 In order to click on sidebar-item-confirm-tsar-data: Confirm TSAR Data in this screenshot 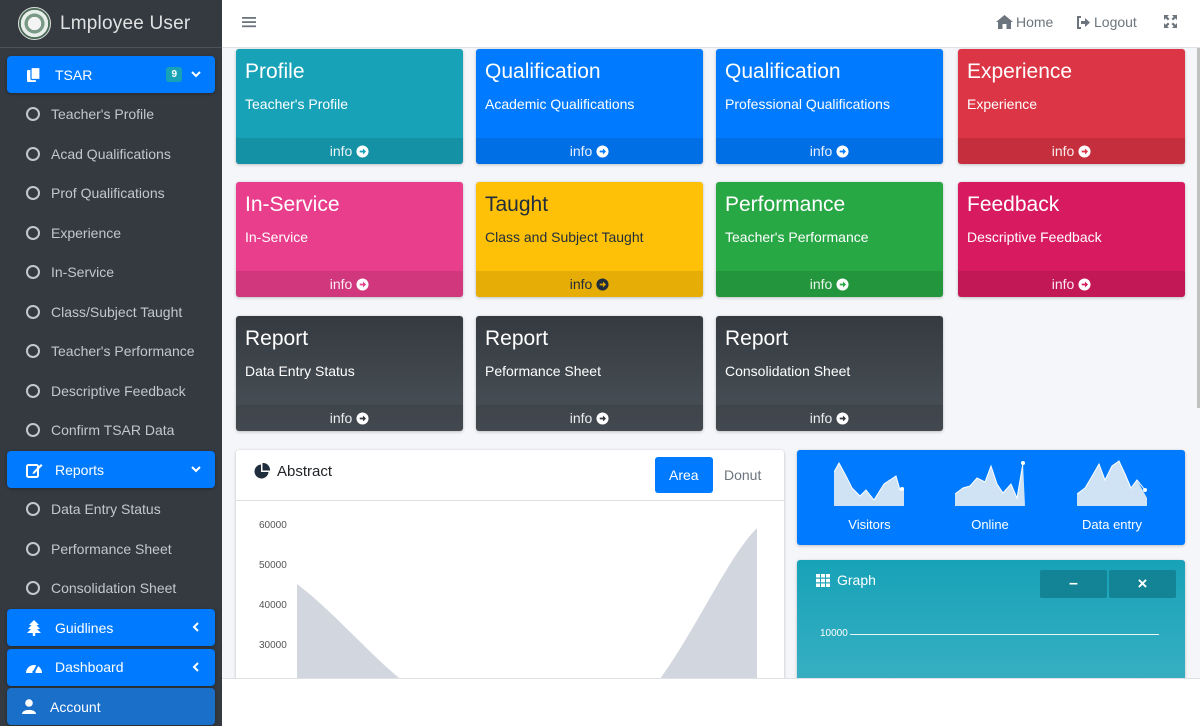, I will do `click(111, 430)`.